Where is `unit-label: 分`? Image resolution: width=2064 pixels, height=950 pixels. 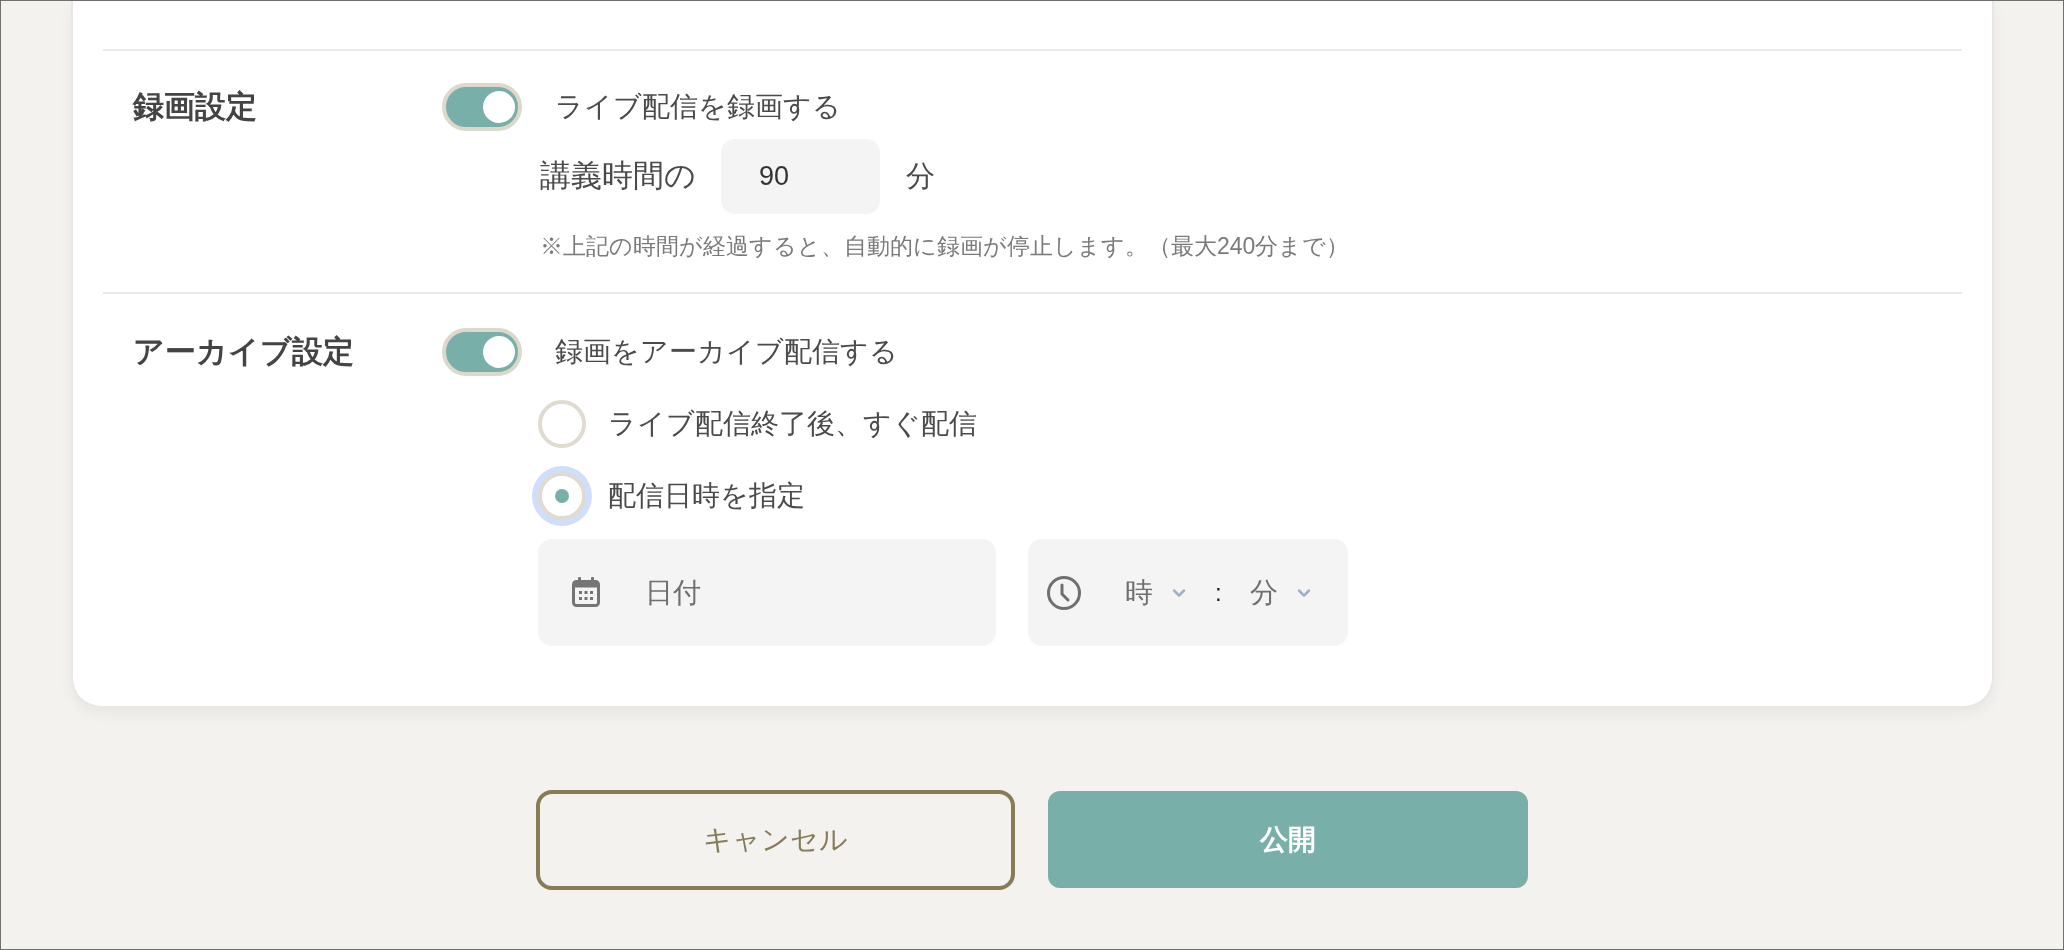
unit-label: 分 is located at coordinates (920, 176).